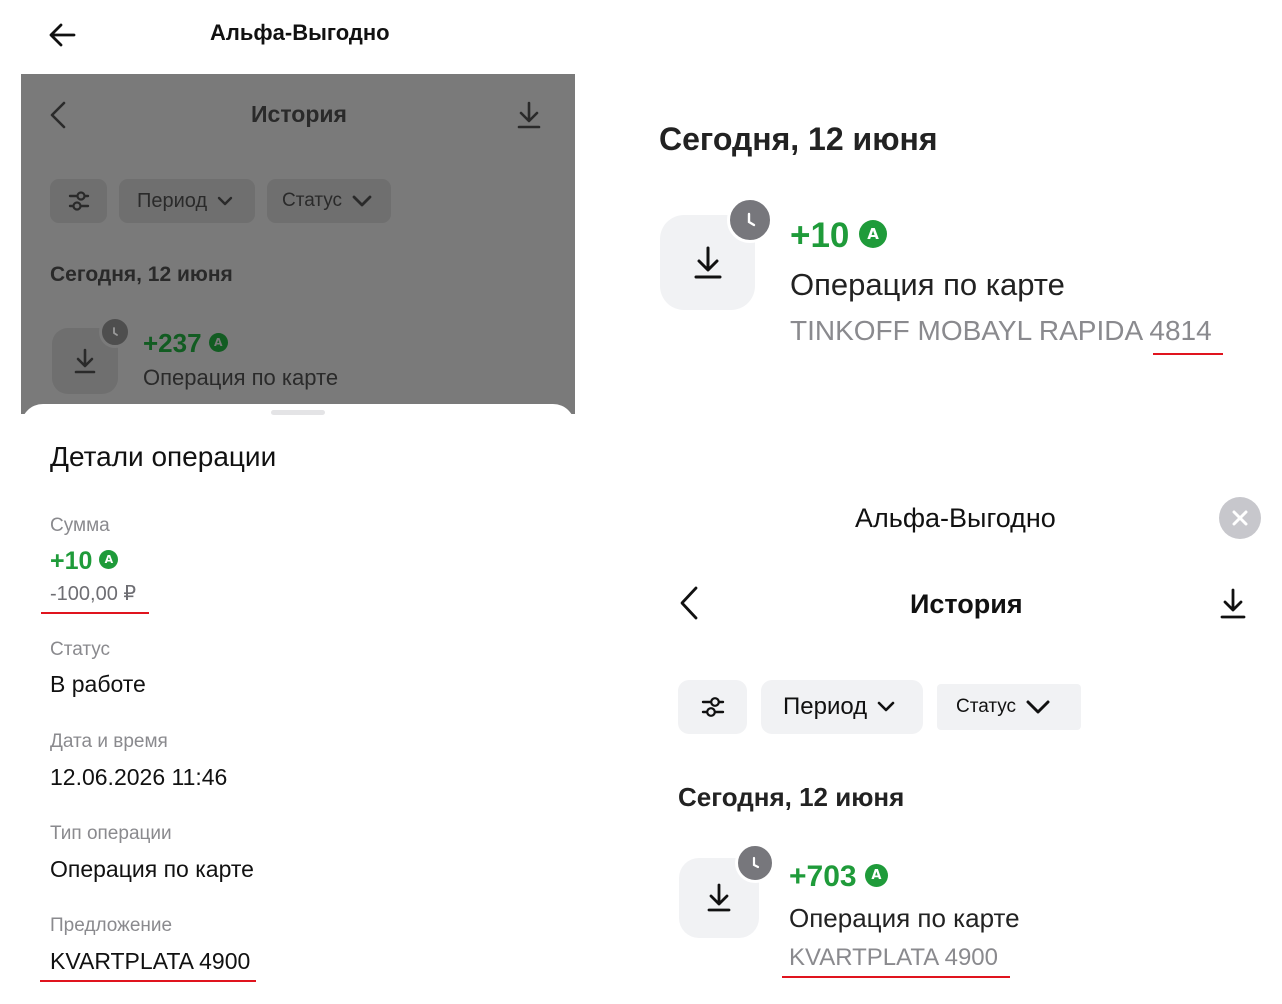  What do you see at coordinates (80, 525) in the screenshot?
I see `sum-label: Сумма` at bounding box center [80, 525].